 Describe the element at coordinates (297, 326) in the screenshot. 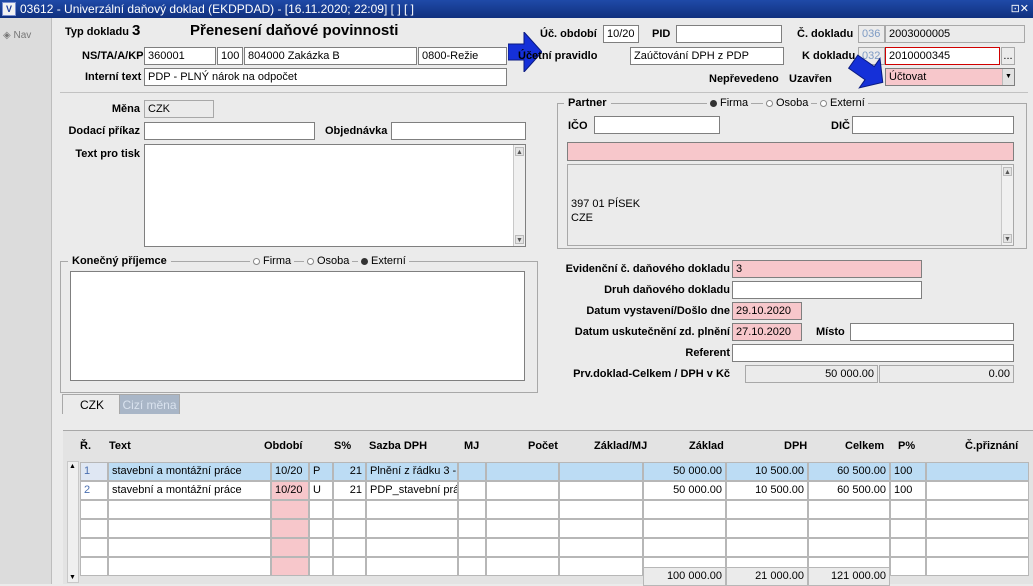

I see `konecny-prijemce-box` at that location.